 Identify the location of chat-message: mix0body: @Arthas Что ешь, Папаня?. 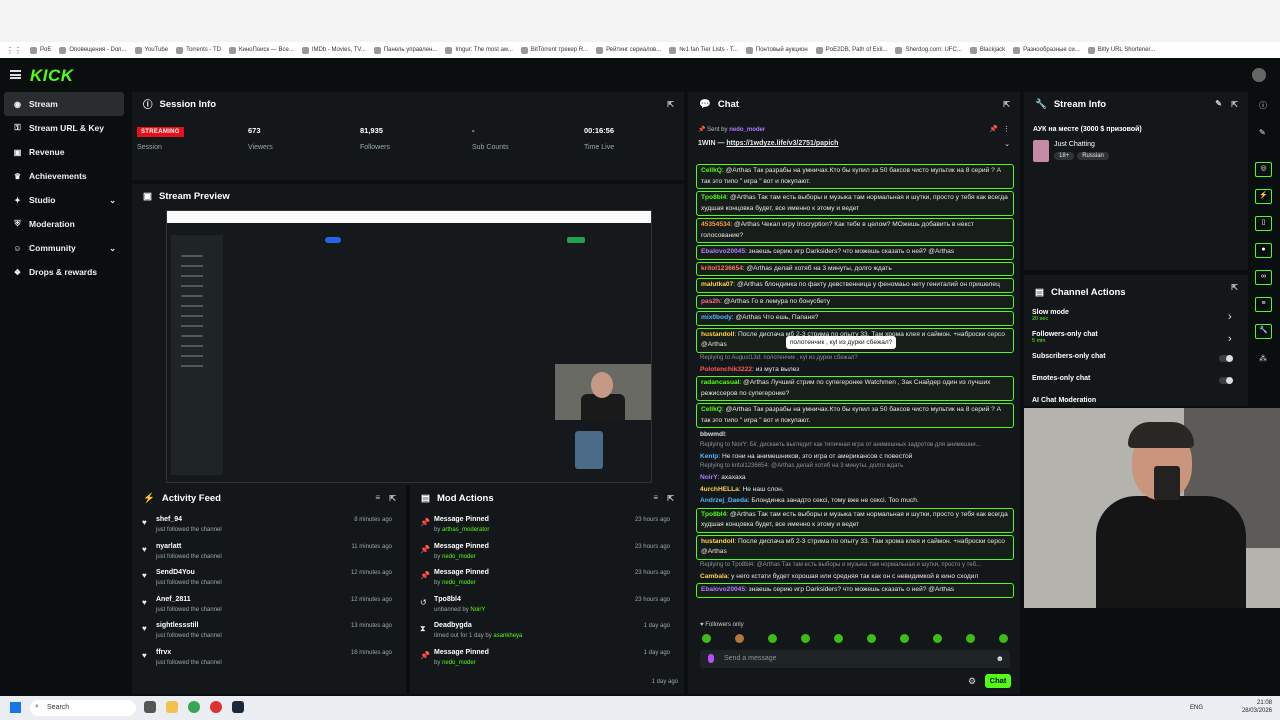
(855, 318).